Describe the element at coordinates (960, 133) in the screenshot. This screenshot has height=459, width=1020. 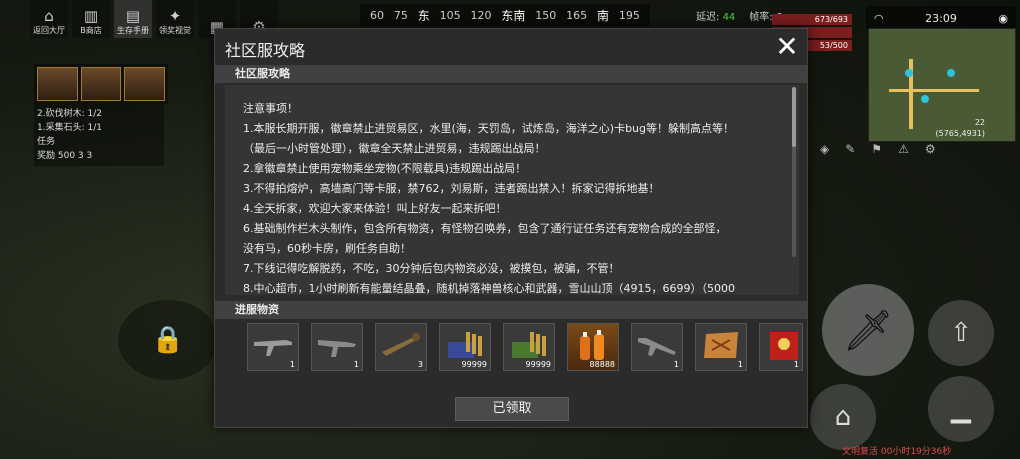
I see `minimap-coords: (5765,4931)` at that location.